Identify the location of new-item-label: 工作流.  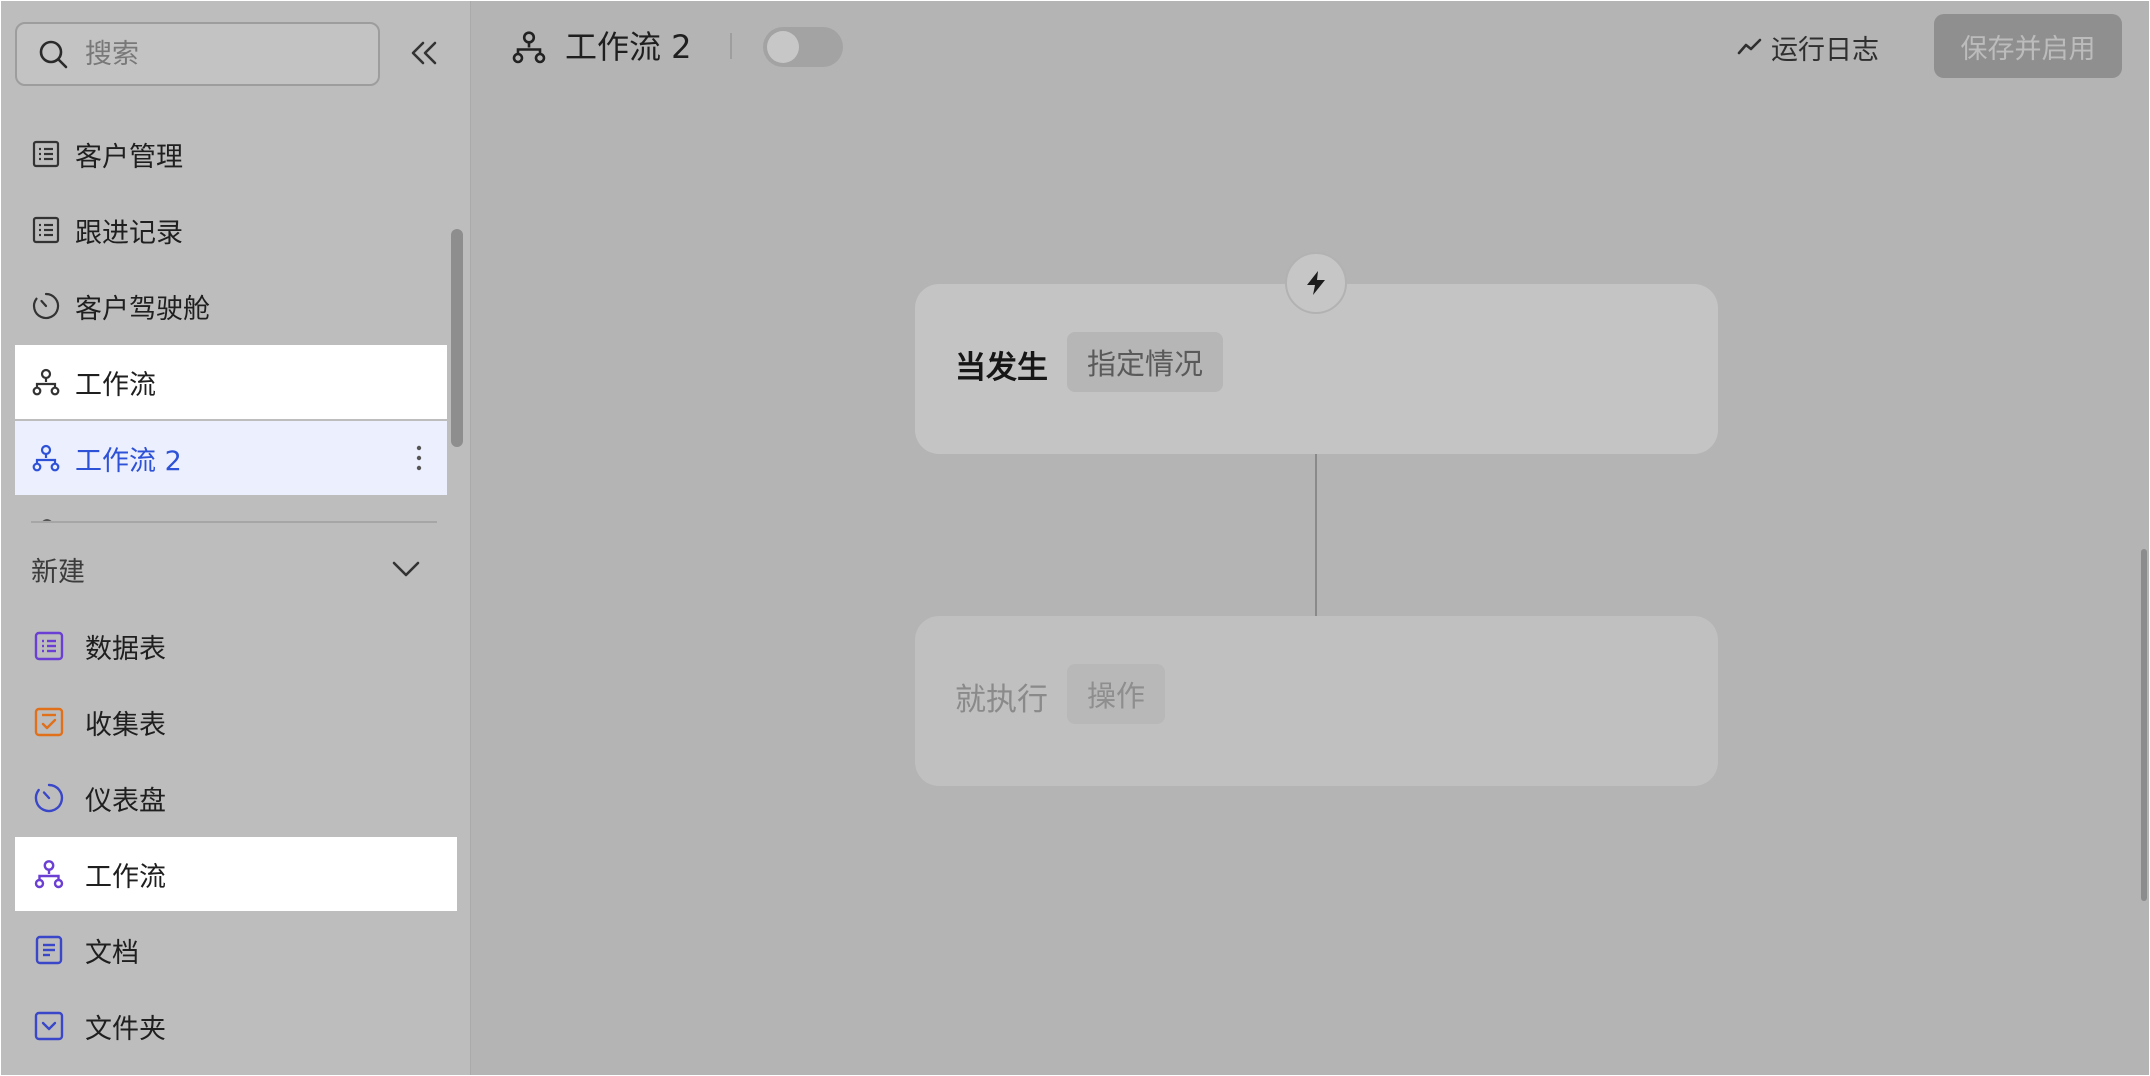
(125, 877).